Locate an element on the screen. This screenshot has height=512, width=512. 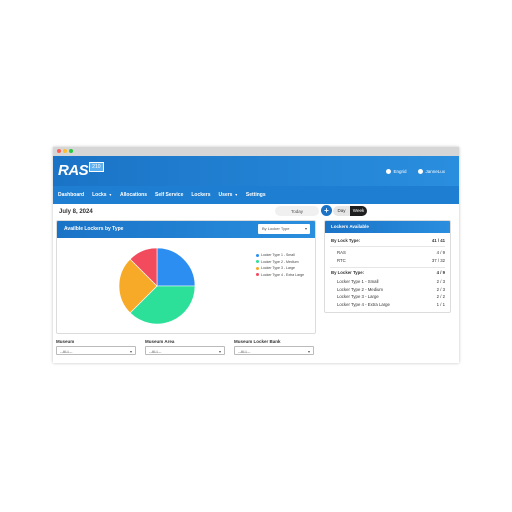
close-window-dot is located at coordinates (59, 151).